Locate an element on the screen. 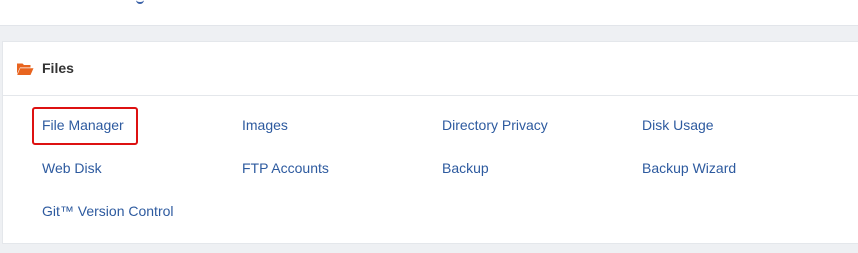 Image resolution: width=858 pixels, height=253 pixels. file-manager-link: File Manager is located at coordinates (83, 125).